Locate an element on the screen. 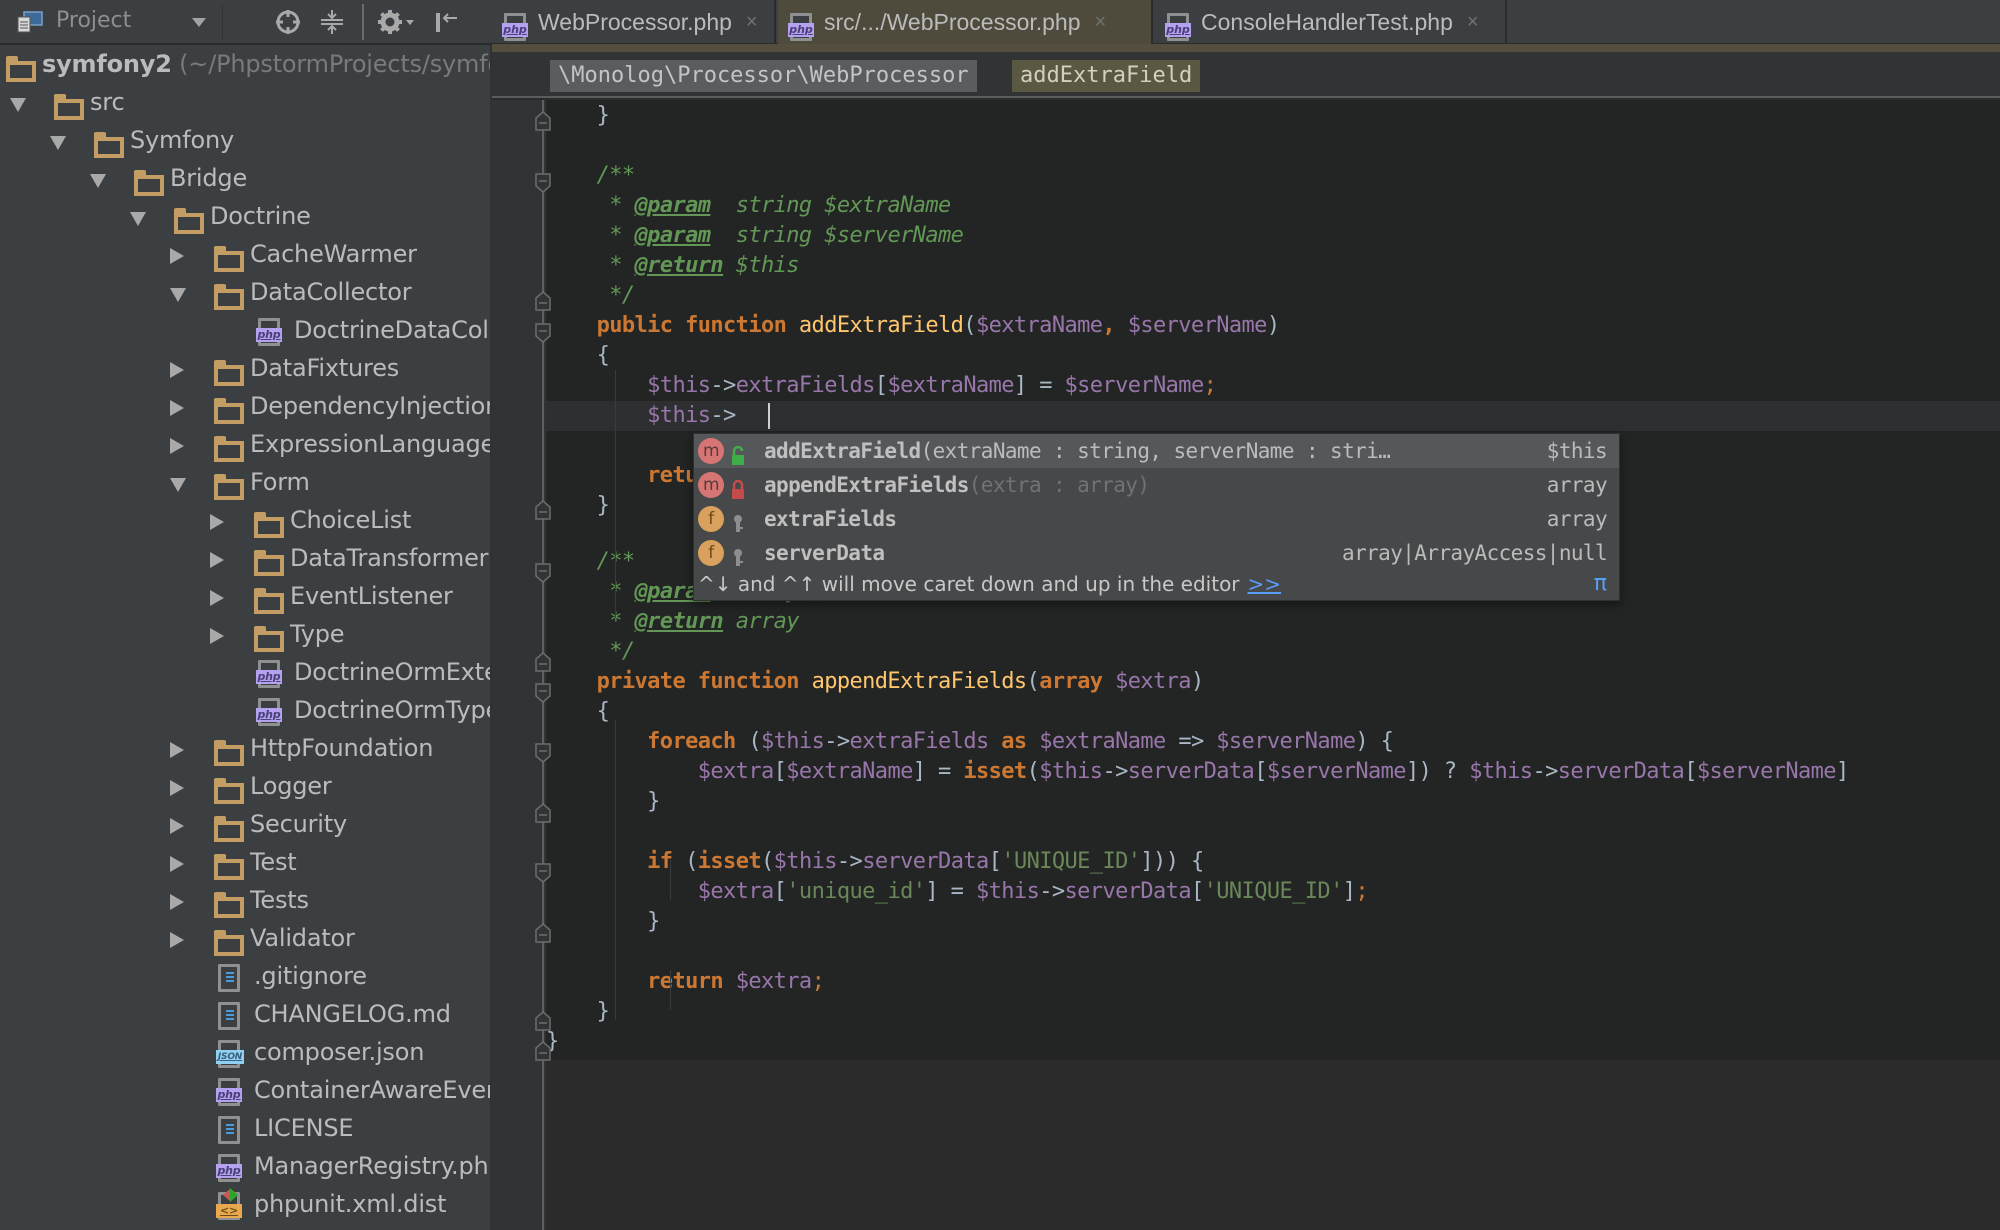 This screenshot has height=1230, width=2000. chevron-down-icon is located at coordinates (199, 22).